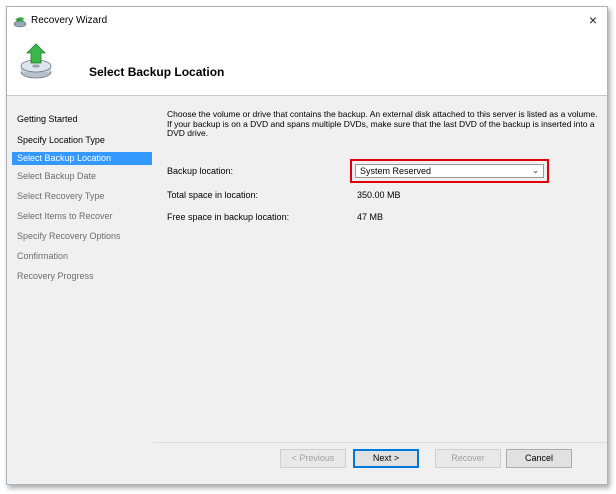 The image size is (616, 494). What do you see at coordinates (82, 119) in the screenshot?
I see `nav-step-getting-started: Getting Started` at bounding box center [82, 119].